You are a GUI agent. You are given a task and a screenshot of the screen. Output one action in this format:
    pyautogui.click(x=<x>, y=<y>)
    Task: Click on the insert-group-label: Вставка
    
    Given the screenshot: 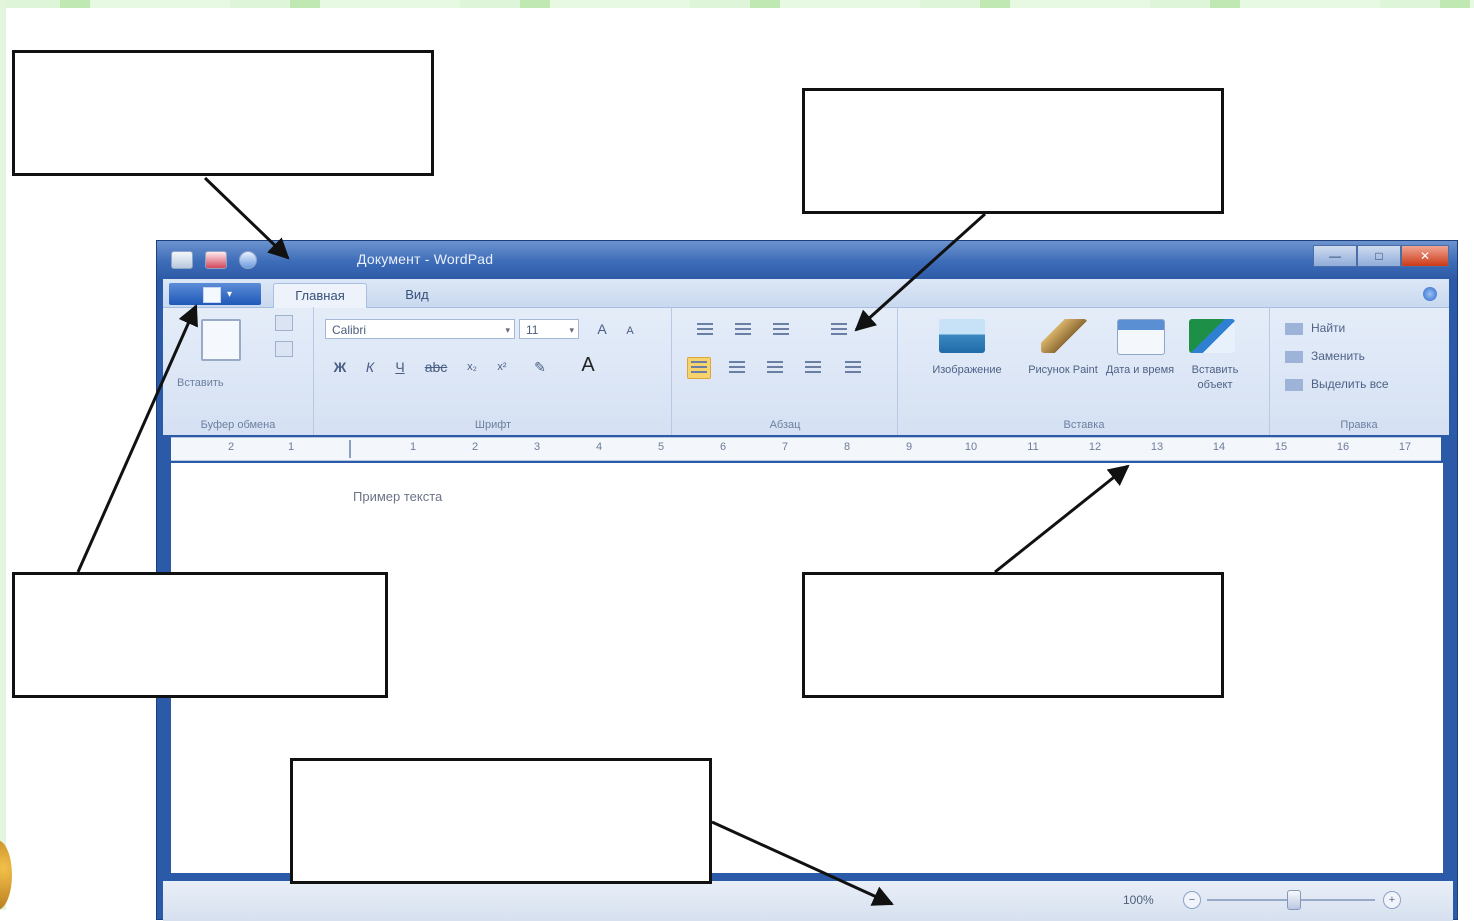 What is the action you would take?
    pyautogui.click(x=1084, y=425)
    